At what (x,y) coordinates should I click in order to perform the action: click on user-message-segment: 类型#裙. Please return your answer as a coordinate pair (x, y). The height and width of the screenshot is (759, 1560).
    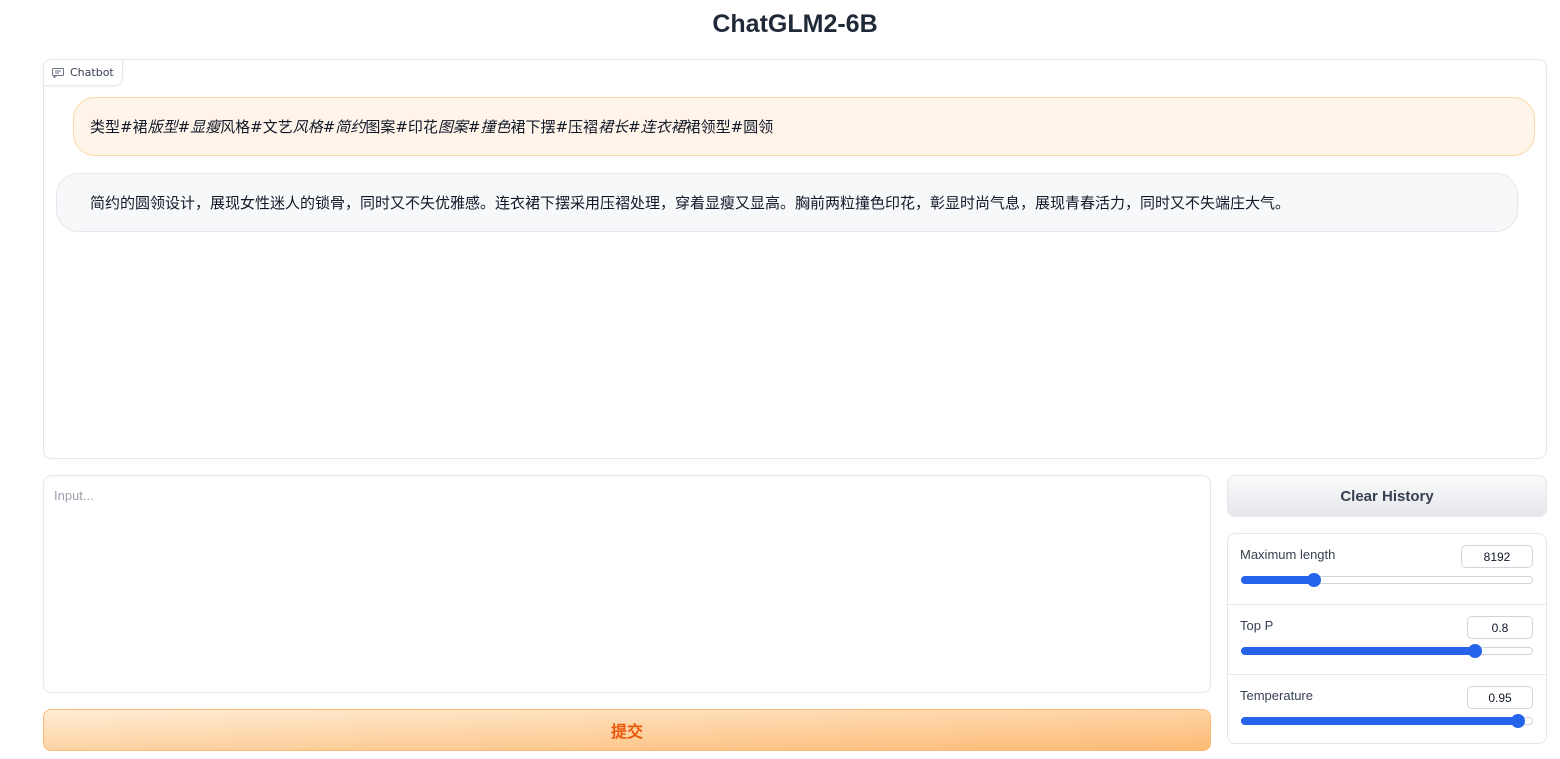
    Looking at the image, I should click on (119, 127).